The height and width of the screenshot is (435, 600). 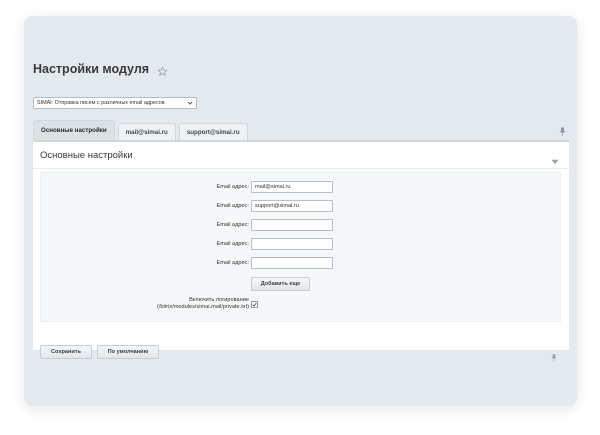 What do you see at coordinates (128, 352) in the screenshot?
I see `default-button: По умолчанию` at bounding box center [128, 352].